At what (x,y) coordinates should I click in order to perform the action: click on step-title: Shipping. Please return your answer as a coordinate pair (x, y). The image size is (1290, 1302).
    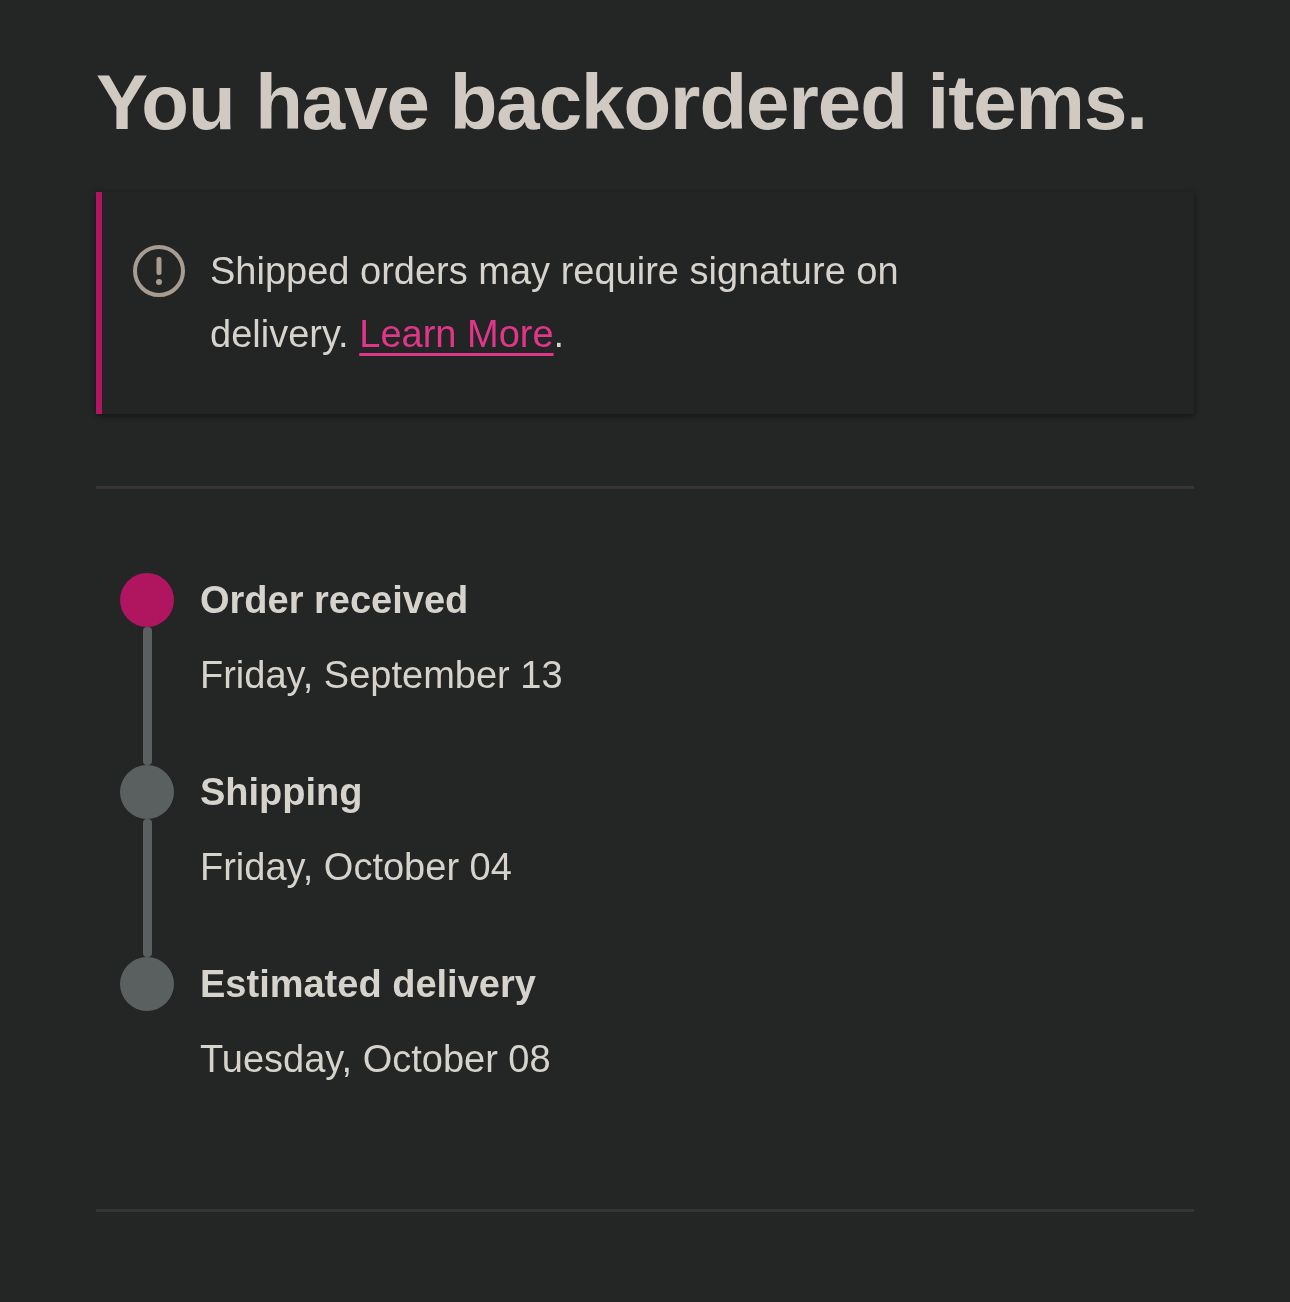
    Looking at the image, I should click on (282, 792).